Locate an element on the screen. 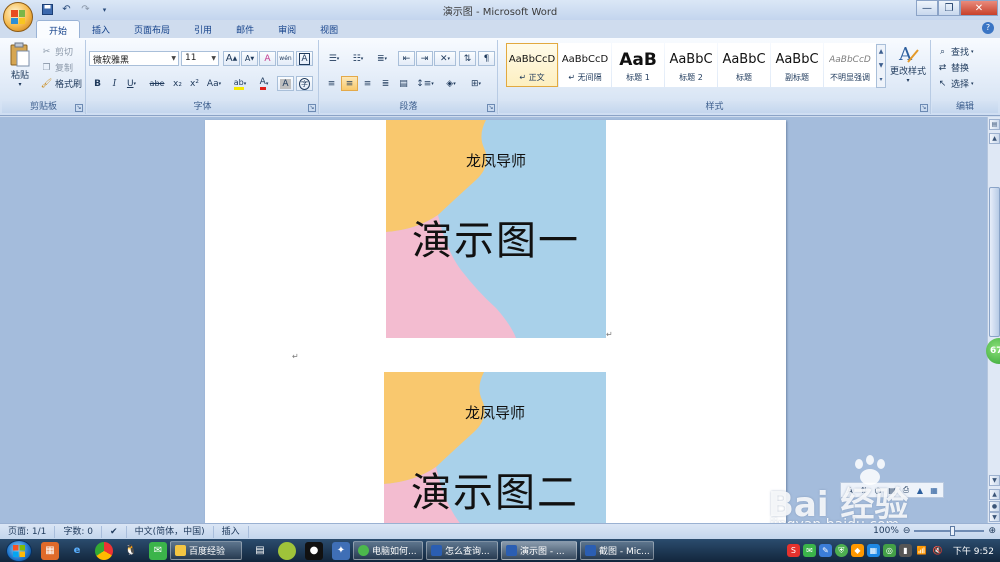 Image resolution: width=1000 pixels, height=562 pixels. style-no-spacing: AaBbCcD ↵ 无间隔 is located at coordinates (585, 65).